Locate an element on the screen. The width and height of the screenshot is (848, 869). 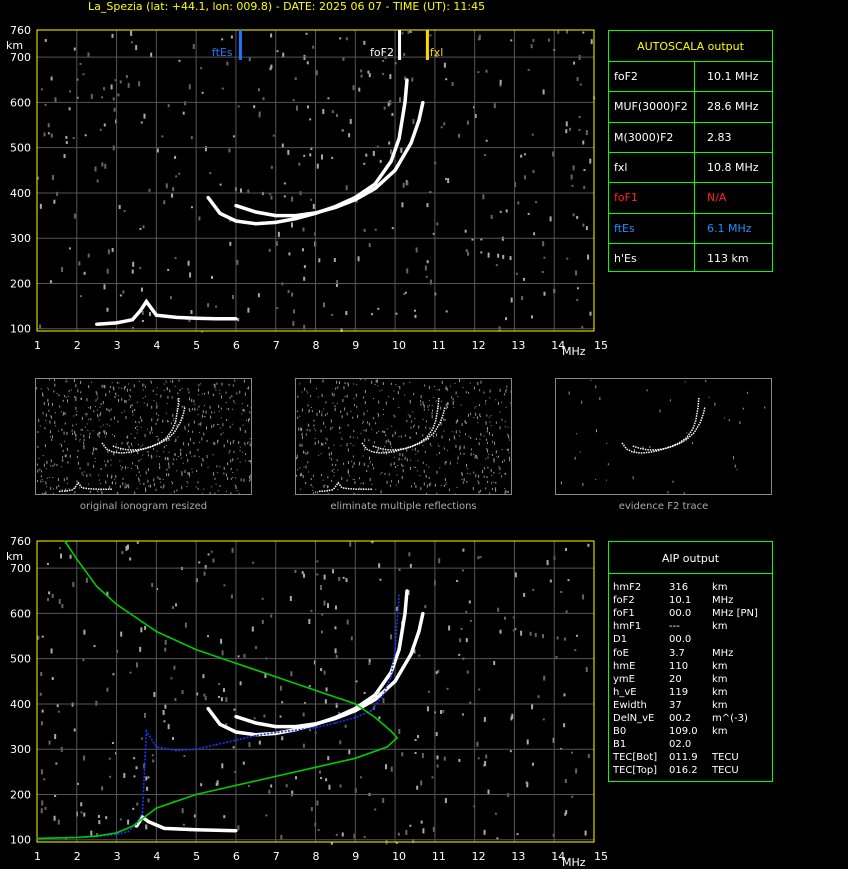
y-tick-label: 760 is located at coordinates (20, 30).